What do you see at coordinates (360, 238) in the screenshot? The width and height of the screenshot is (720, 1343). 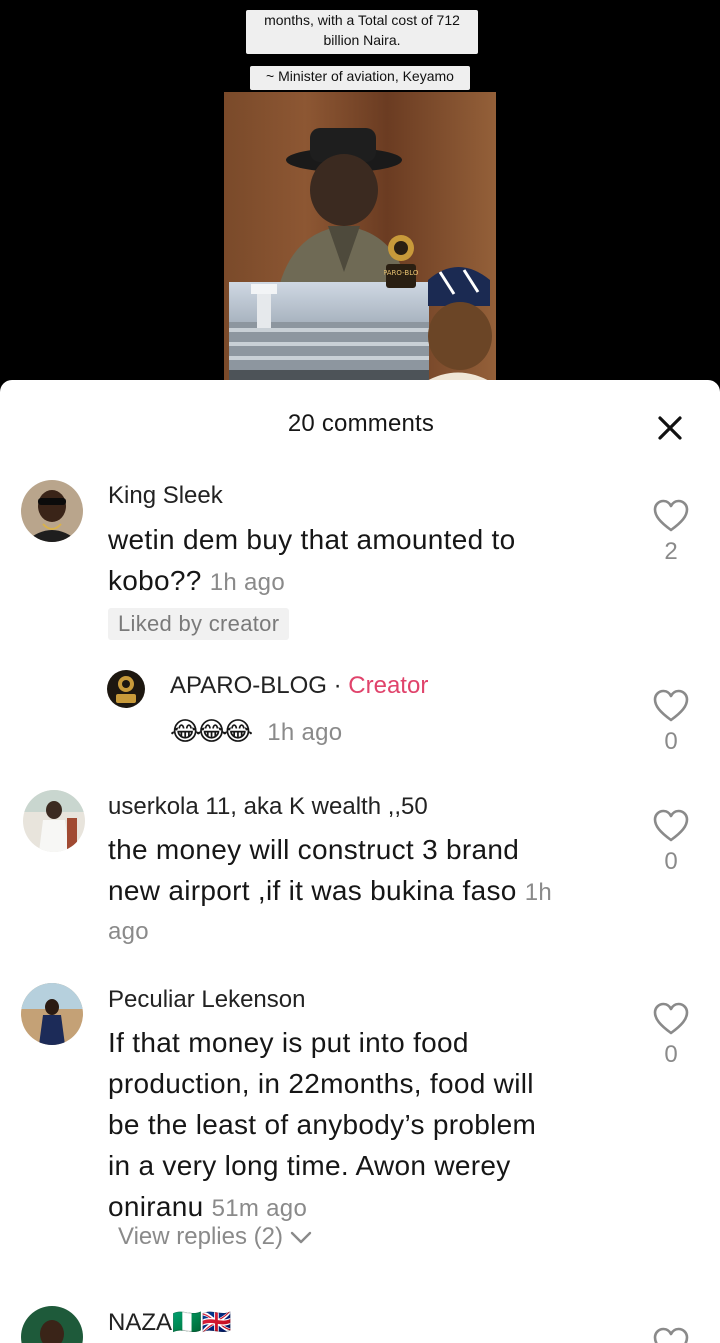 I see `video-thumbnail: APARO-BLOG` at bounding box center [360, 238].